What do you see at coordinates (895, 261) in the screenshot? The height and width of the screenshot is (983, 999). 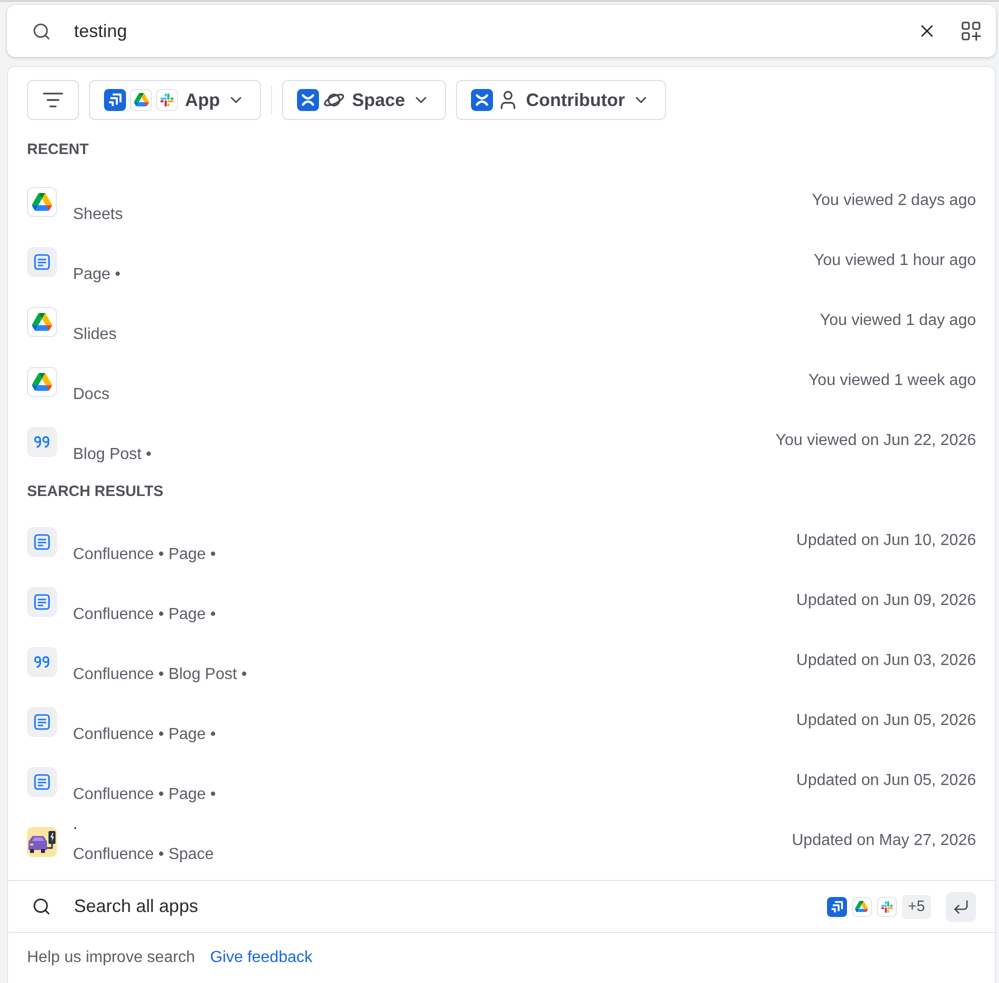 I see `result-timestamp: You viewed 1 hour ago` at bounding box center [895, 261].